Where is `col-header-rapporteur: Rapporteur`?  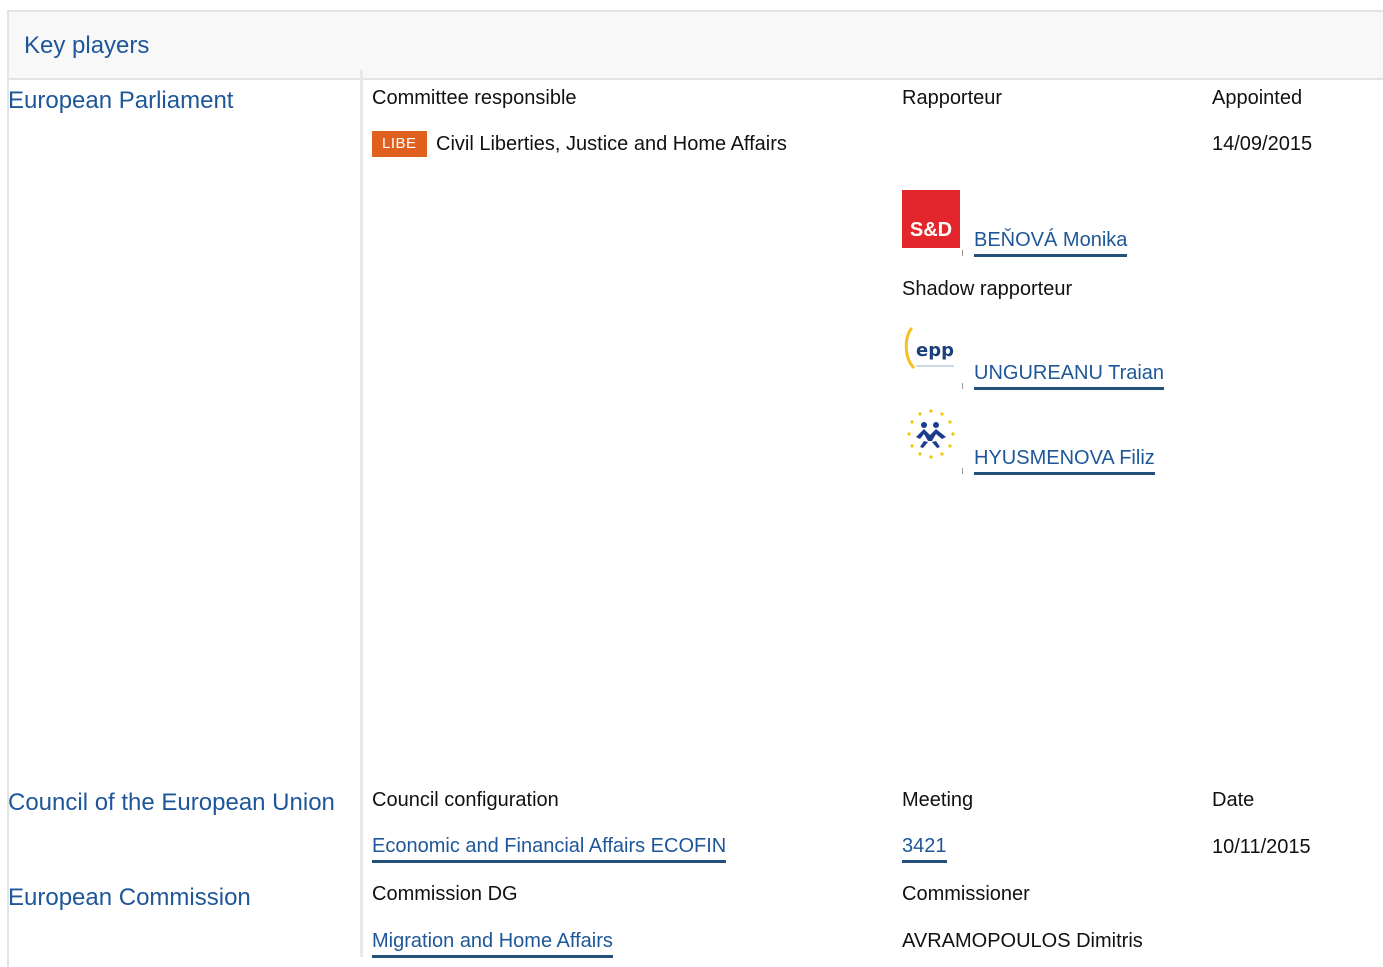 col-header-rapporteur: Rapporteur is located at coordinates (952, 98).